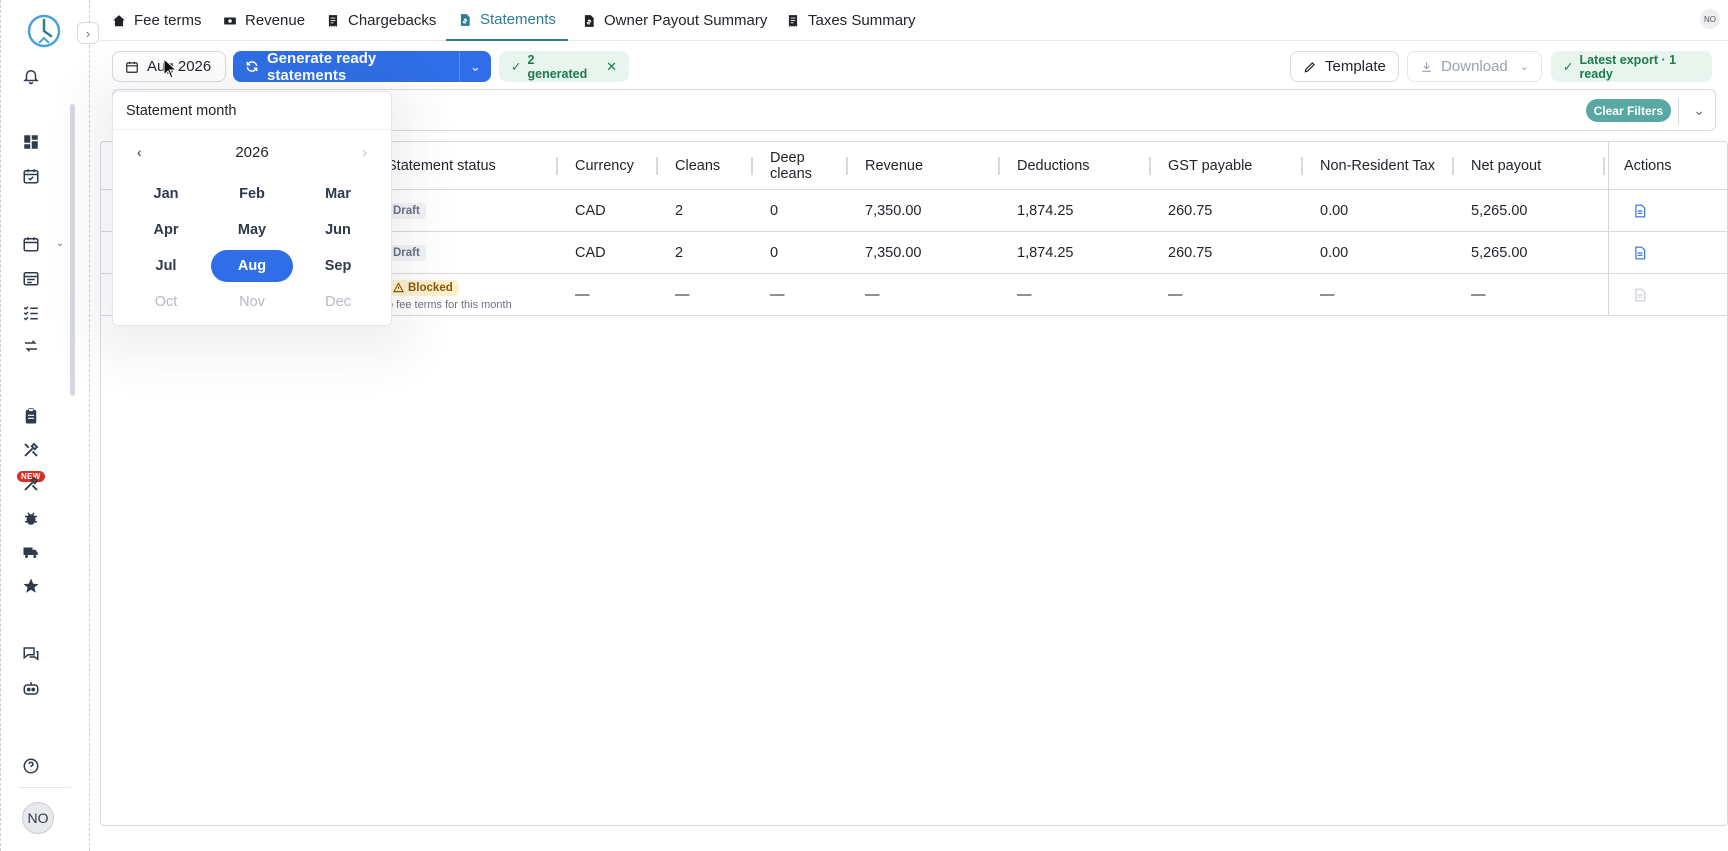 The image size is (1728, 851). Describe the element at coordinates (31, 76) in the screenshot. I see `bell-icon` at that location.